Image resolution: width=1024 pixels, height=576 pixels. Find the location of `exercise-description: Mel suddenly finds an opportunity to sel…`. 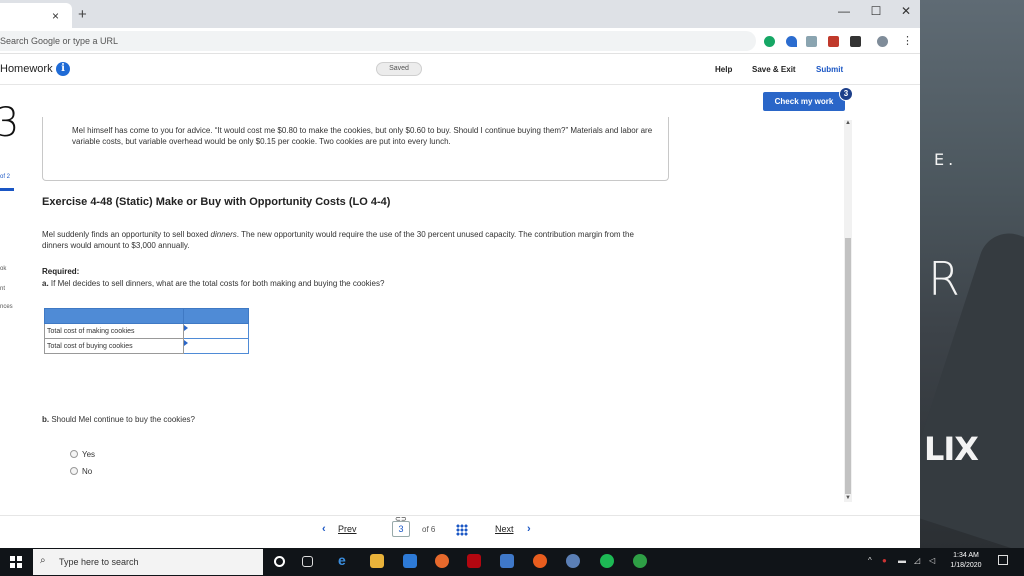

exercise-description: Mel suddenly finds an opportunity to sel… is located at coordinates (342, 240).